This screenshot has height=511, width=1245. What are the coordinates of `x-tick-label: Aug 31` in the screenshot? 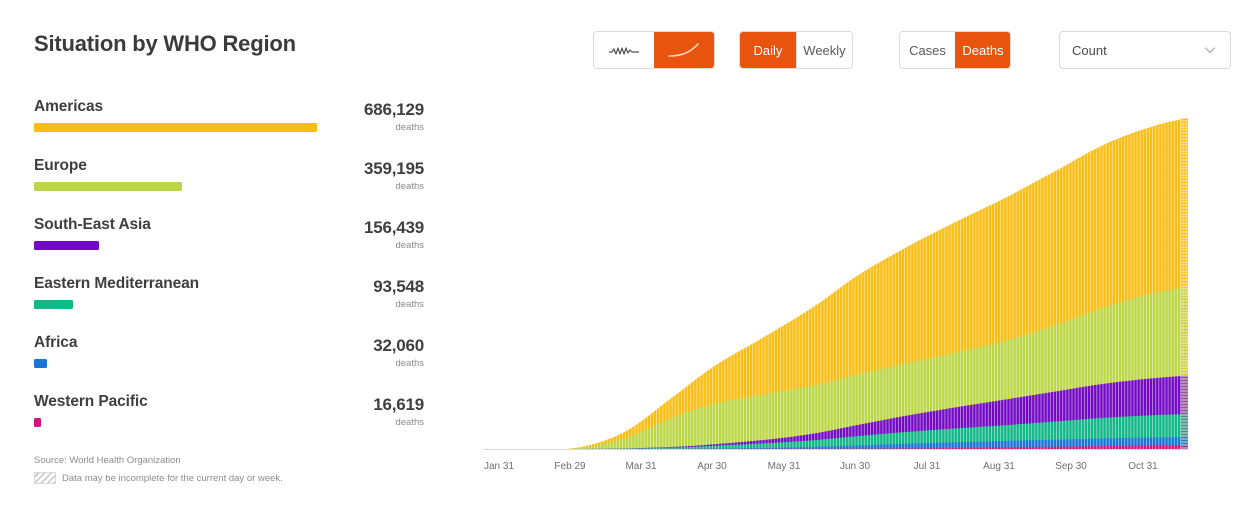 It's located at (999, 466).